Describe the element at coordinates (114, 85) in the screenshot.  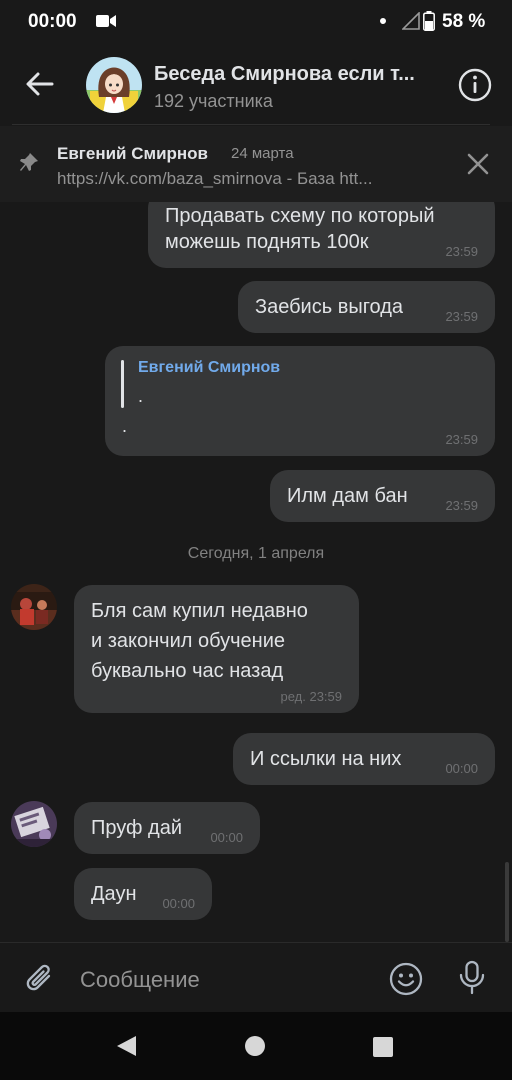
I see `chat-avatar` at that location.